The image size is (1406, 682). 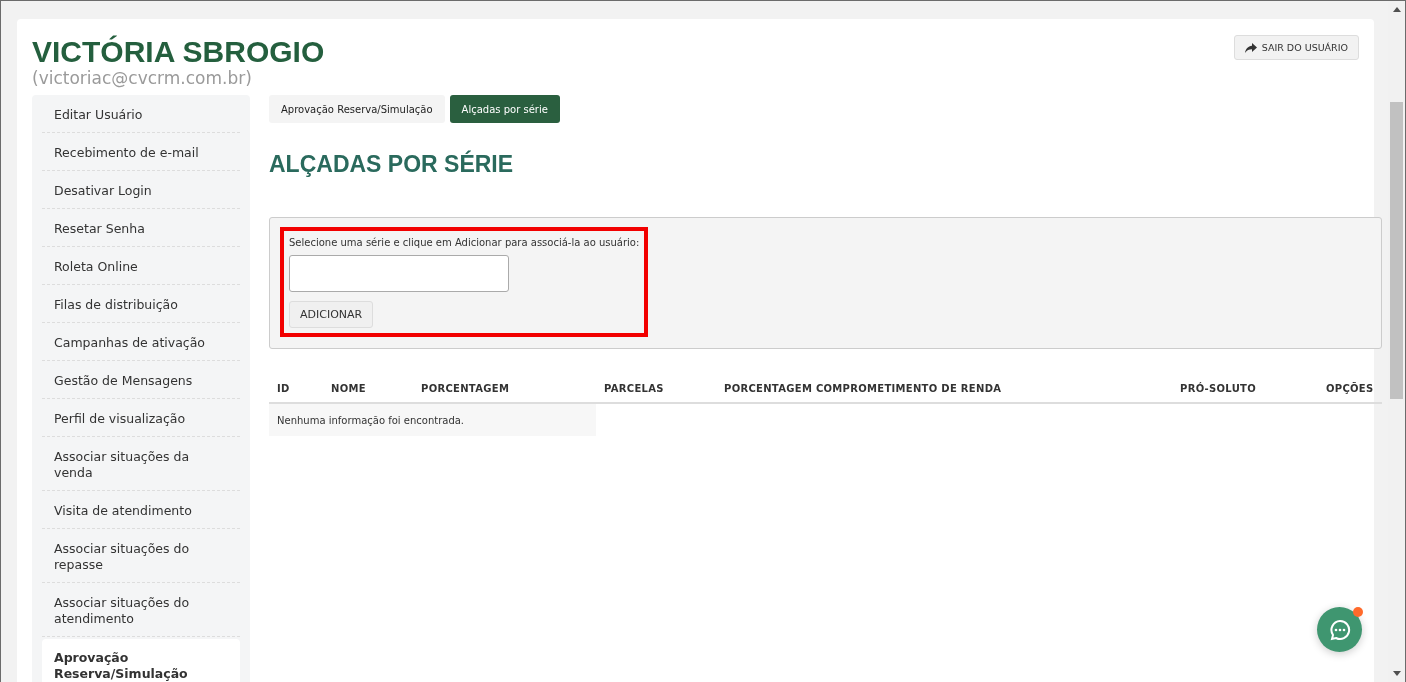 What do you see at coordinates (141, 228) in the screenshot?
I see `sidebar-item: Resetar Senha` at bounding box center [141, 228].